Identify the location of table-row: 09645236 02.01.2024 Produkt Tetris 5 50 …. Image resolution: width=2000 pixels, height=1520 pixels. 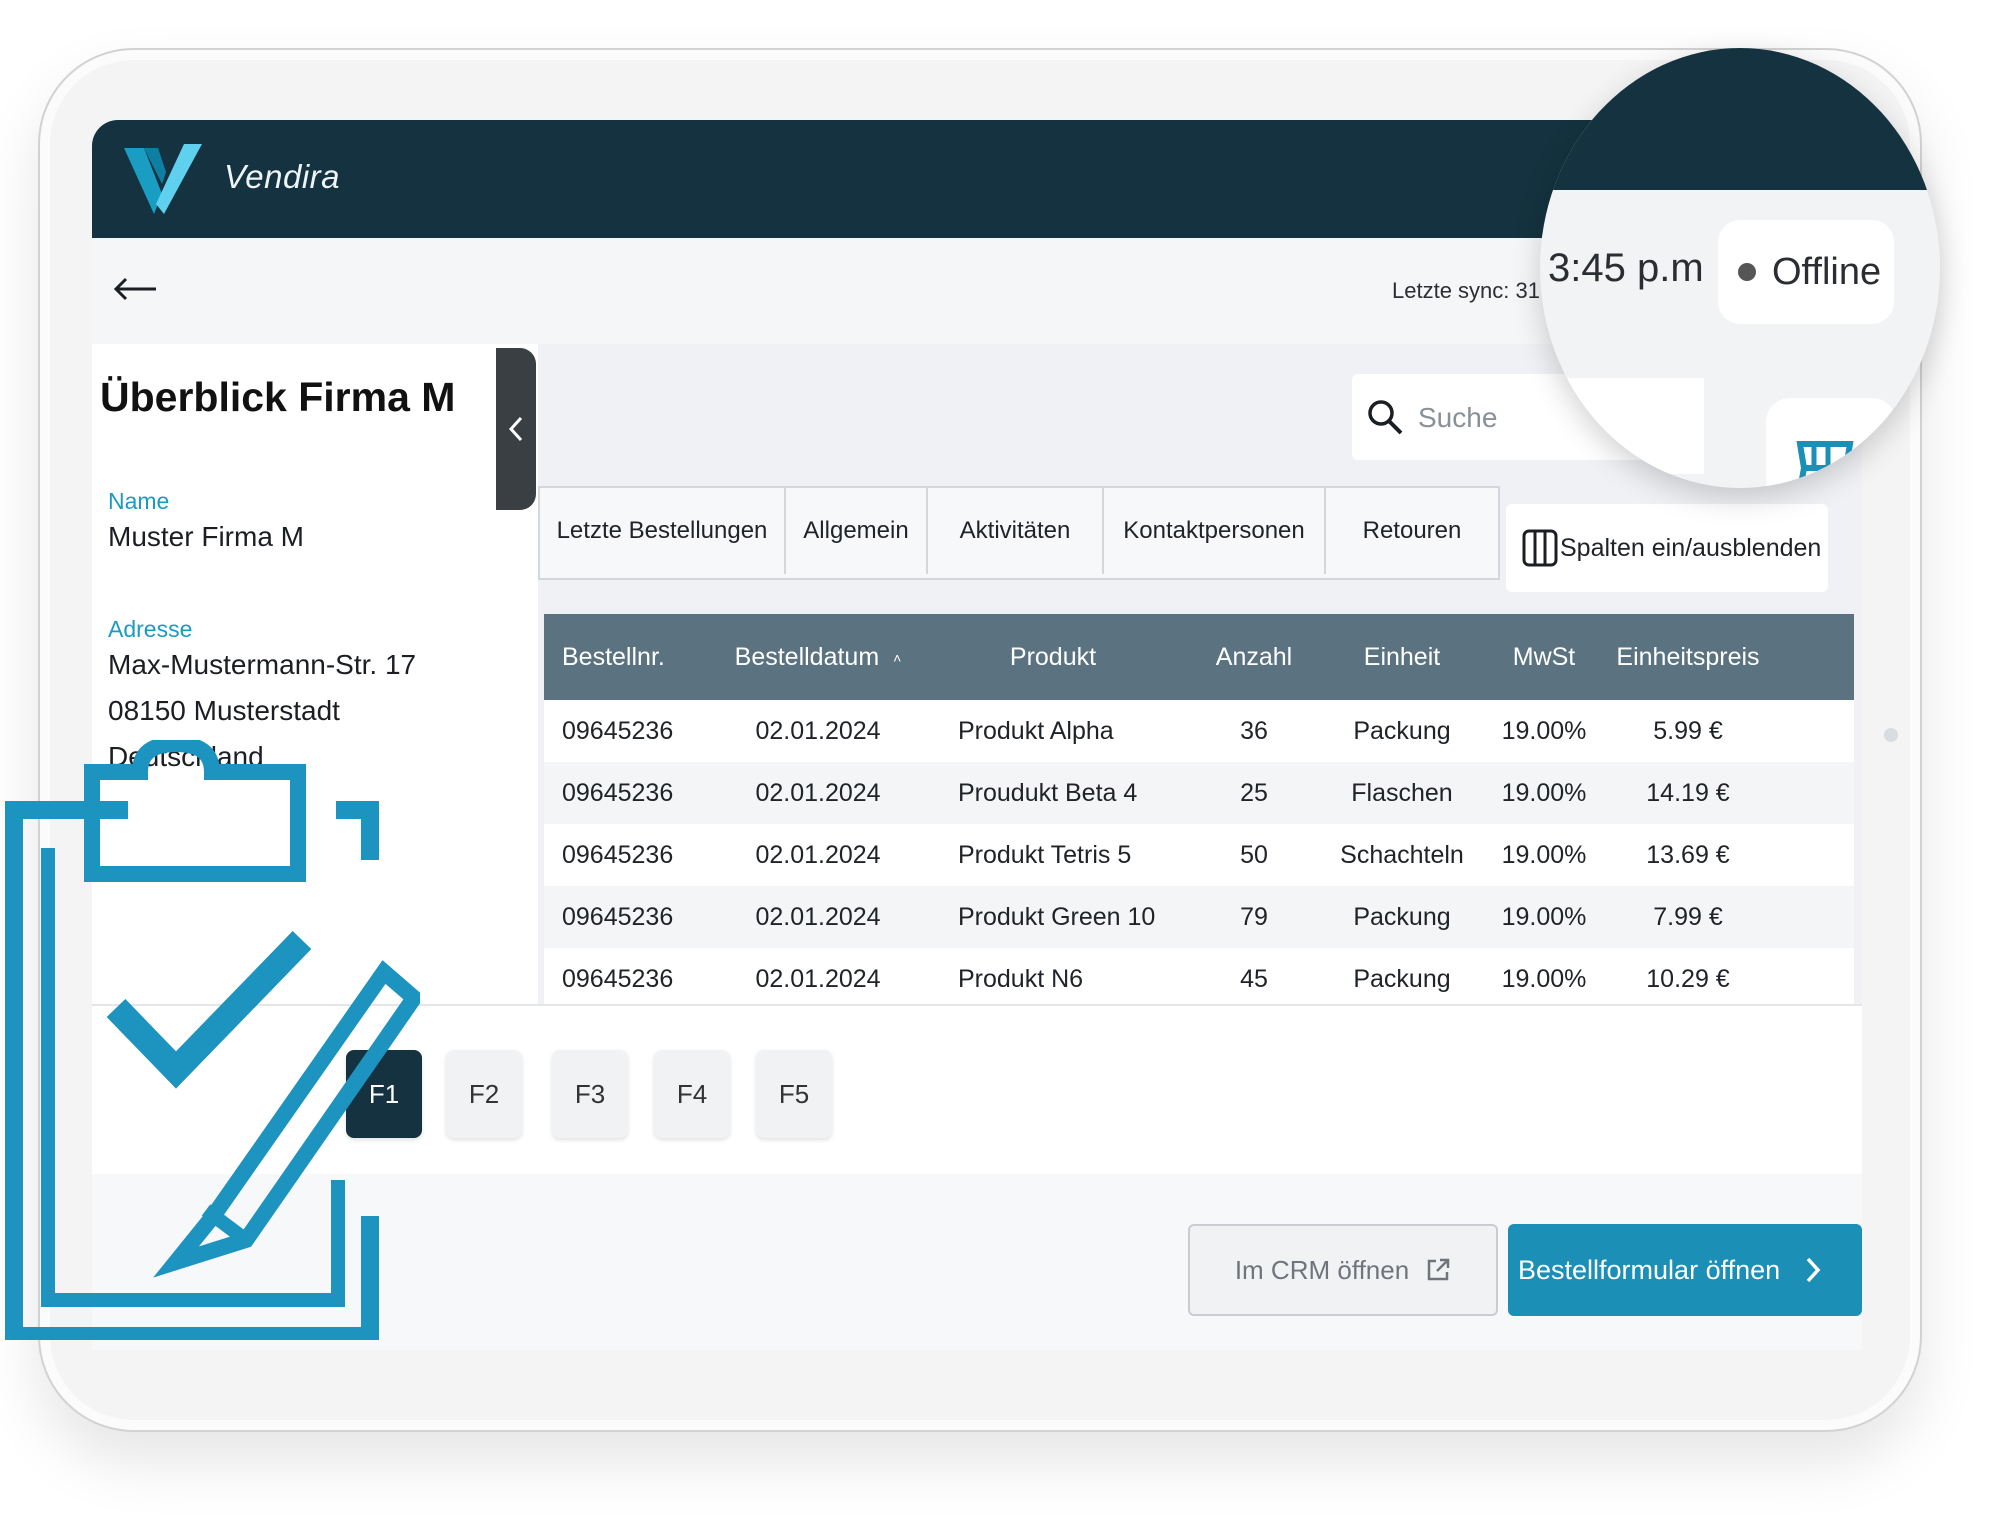
(1199, 855).